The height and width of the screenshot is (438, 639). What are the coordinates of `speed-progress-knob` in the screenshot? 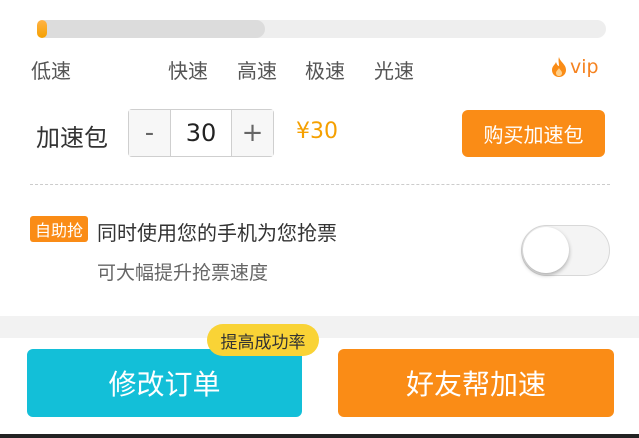 It's located at (42, 29).